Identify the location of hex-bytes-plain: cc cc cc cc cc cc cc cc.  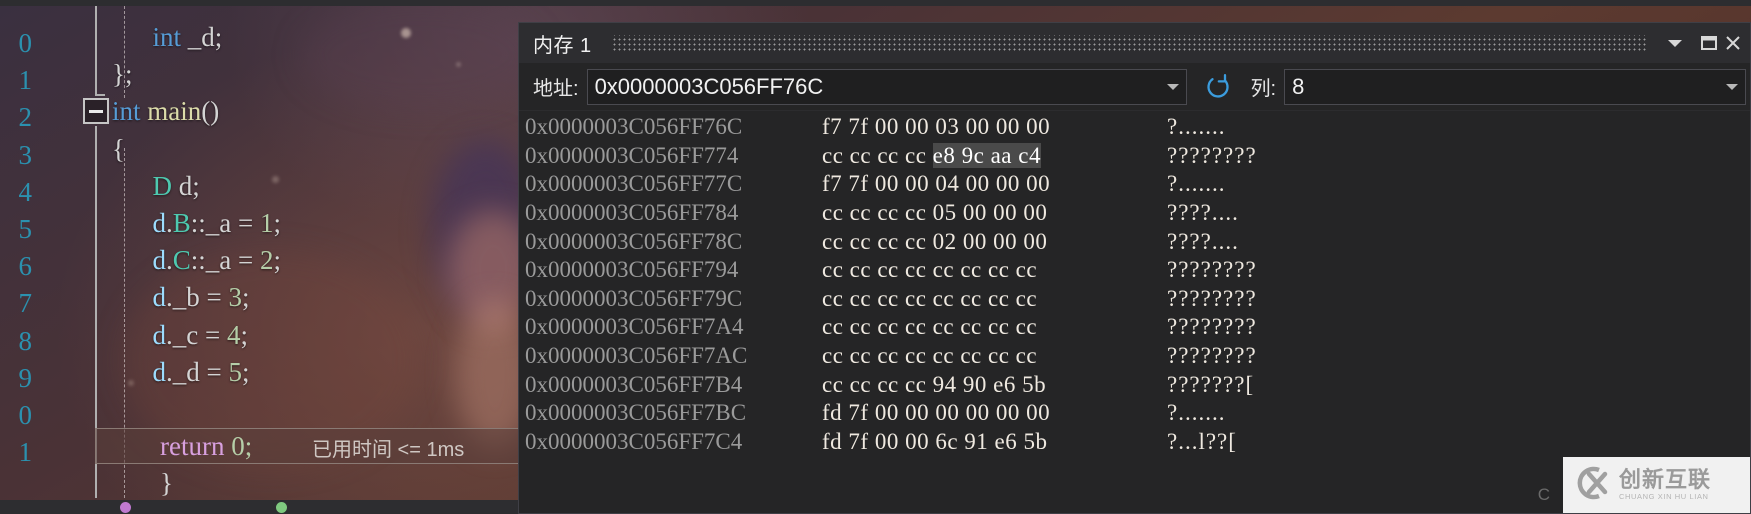
(930, 270).